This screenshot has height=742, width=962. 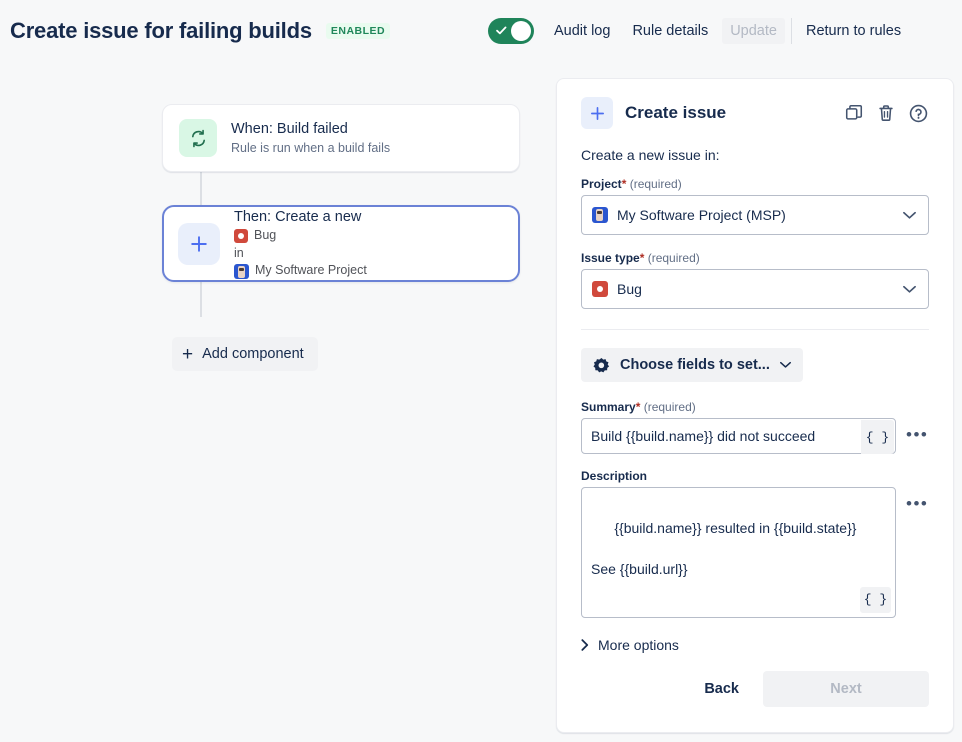 I want to click on help-icon, so click(x=918, y=113).